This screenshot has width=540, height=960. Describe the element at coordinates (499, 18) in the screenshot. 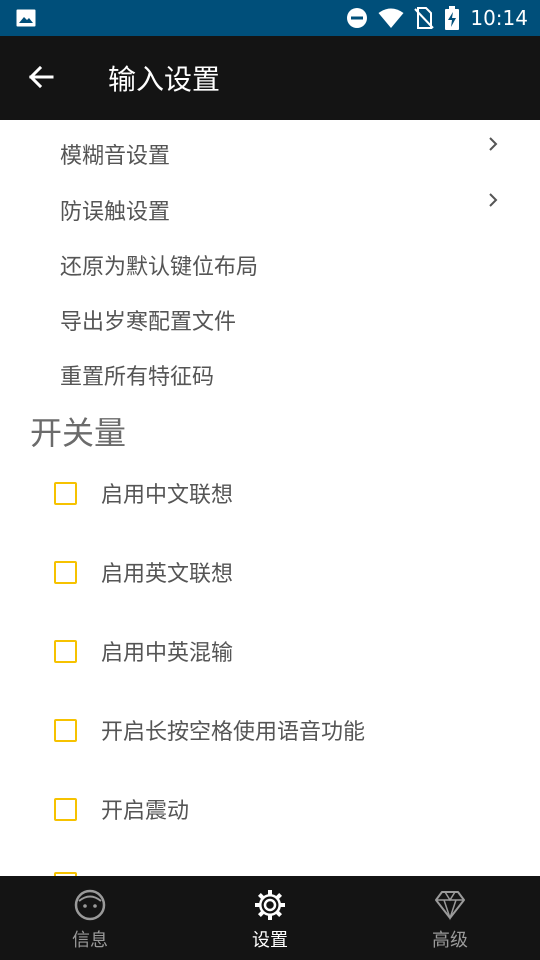

I see `status-time: 10:14` at that location.